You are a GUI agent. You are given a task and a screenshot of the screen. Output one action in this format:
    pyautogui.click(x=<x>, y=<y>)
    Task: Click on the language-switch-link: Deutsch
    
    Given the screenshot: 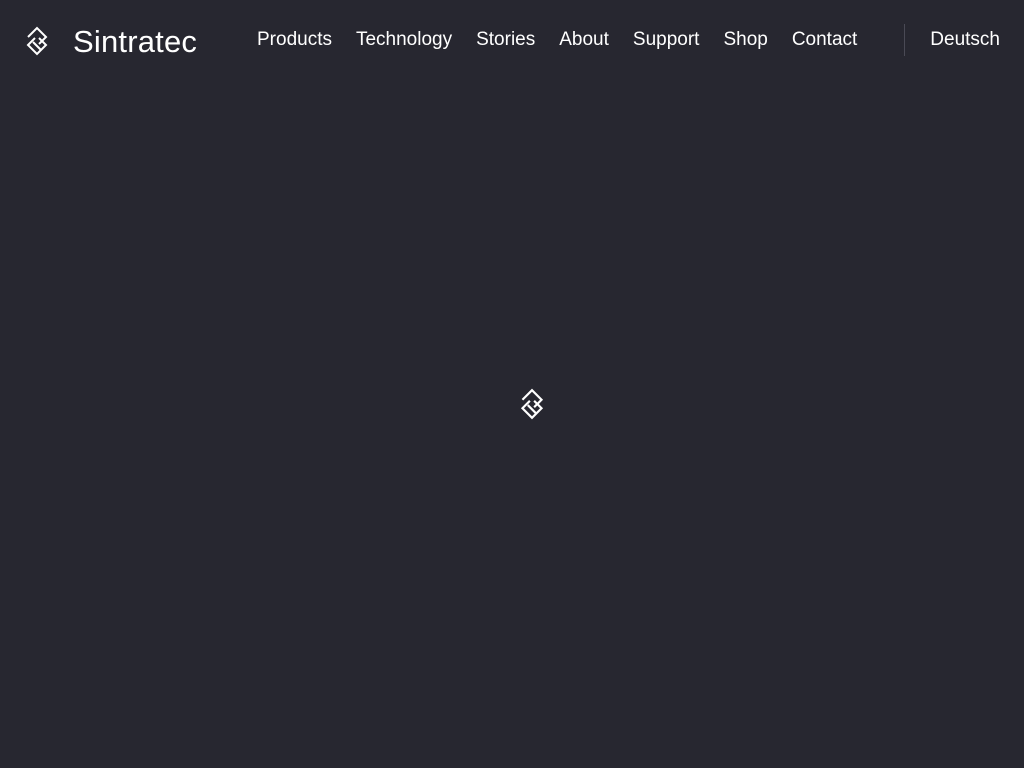 What is the action you would take?
    pyautogui.click(x=965, y=40)
    